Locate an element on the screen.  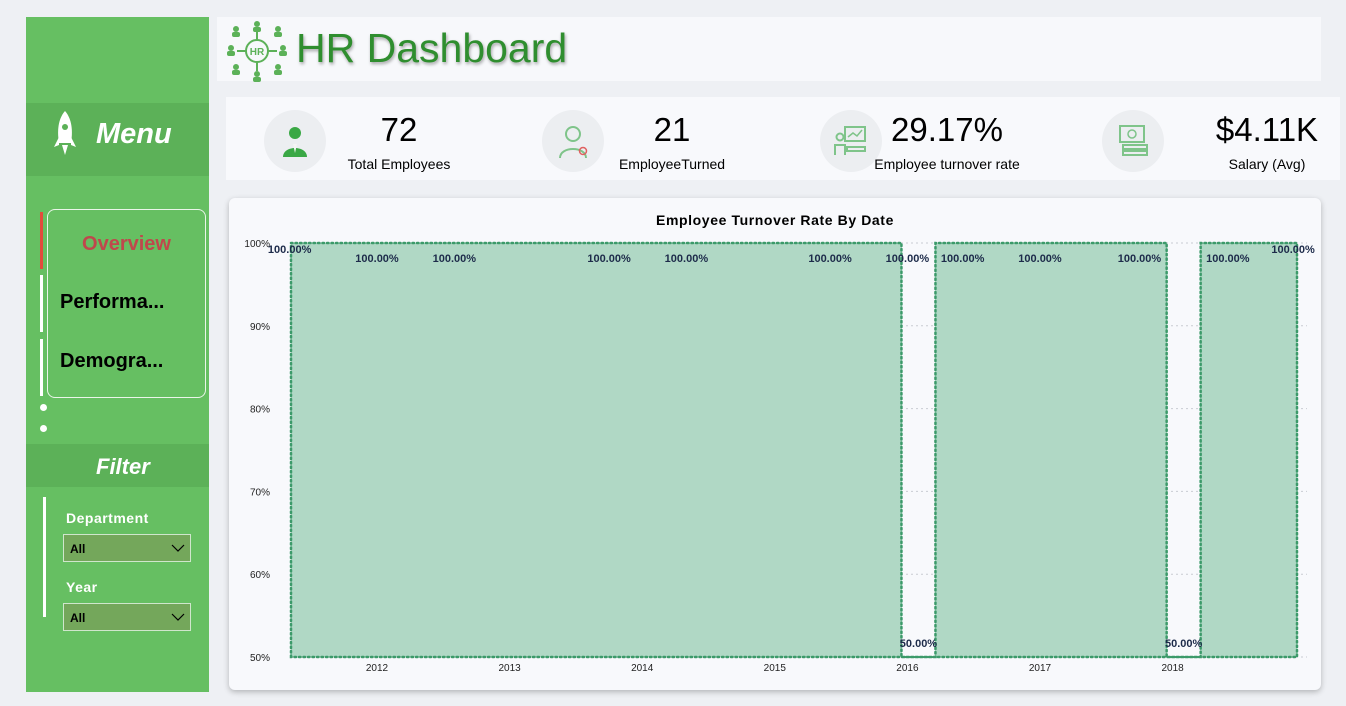
y-tick-label: 60% is located at coordinates (260, 575).